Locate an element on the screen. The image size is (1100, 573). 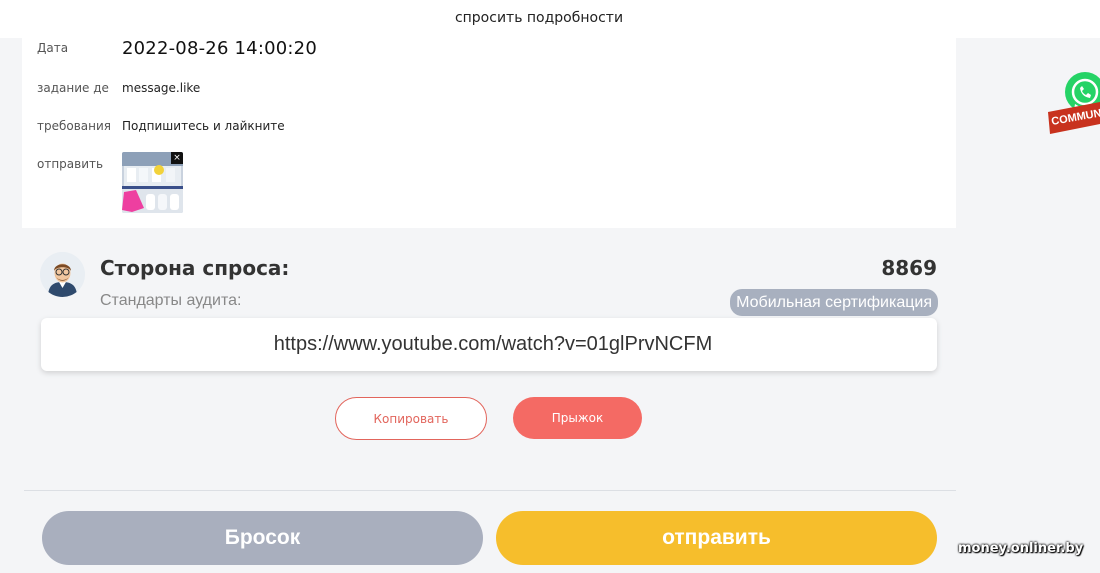
date-row: Дата 2022-08-26 14:00:20 is located at coordinates (177, 48).